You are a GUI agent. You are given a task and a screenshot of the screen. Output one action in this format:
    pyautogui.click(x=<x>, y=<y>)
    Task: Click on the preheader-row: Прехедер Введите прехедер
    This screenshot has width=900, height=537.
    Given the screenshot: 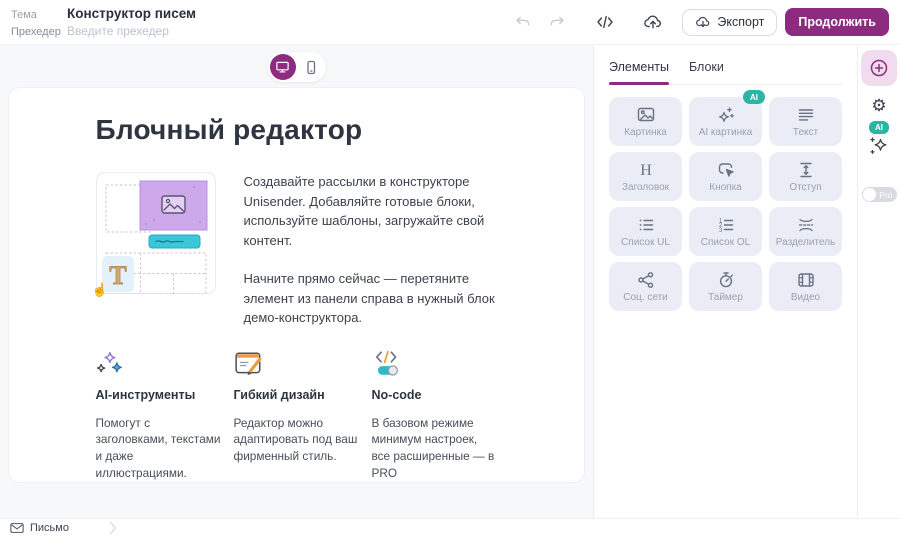 What is the action you would take?
    pyautogui.click(x=103, y=31)
    